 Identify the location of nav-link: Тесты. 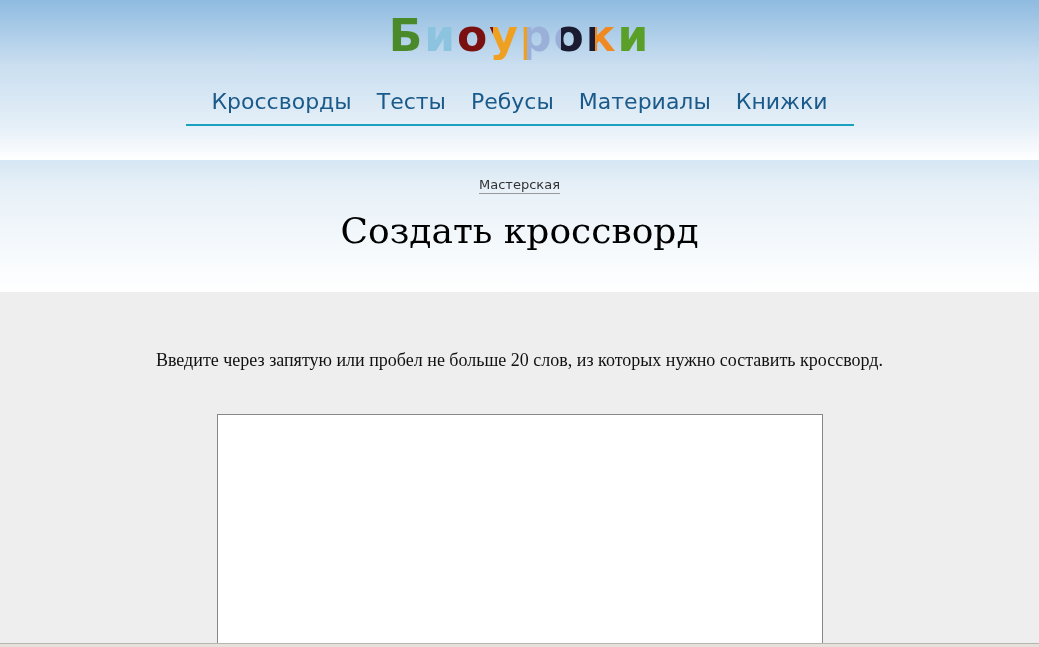
(411, 104).